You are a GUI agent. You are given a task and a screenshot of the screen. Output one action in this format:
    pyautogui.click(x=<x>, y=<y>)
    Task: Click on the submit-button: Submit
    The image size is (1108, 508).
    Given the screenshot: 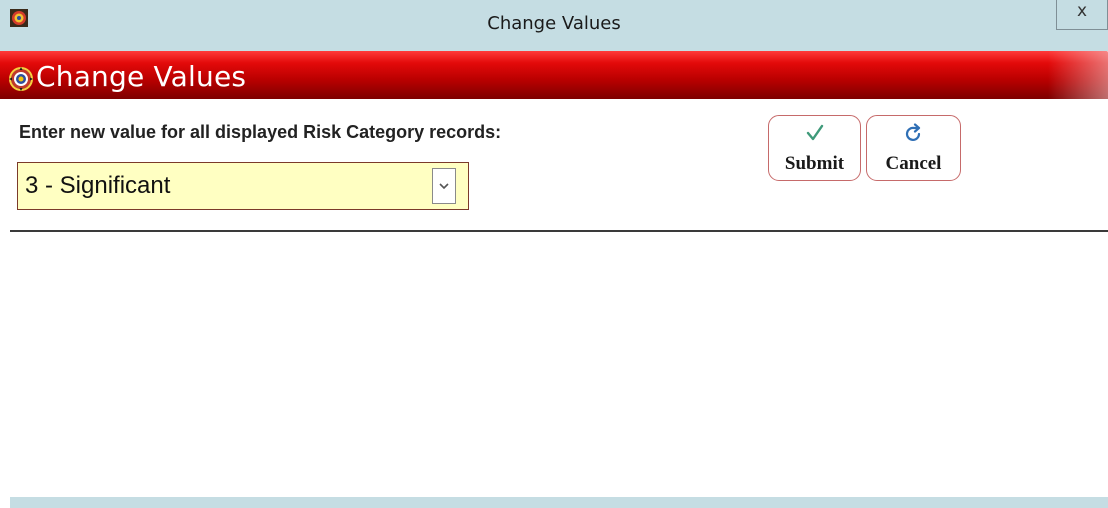 What is the action you would take?
    pyautogui.click(x=814, y=148)
    